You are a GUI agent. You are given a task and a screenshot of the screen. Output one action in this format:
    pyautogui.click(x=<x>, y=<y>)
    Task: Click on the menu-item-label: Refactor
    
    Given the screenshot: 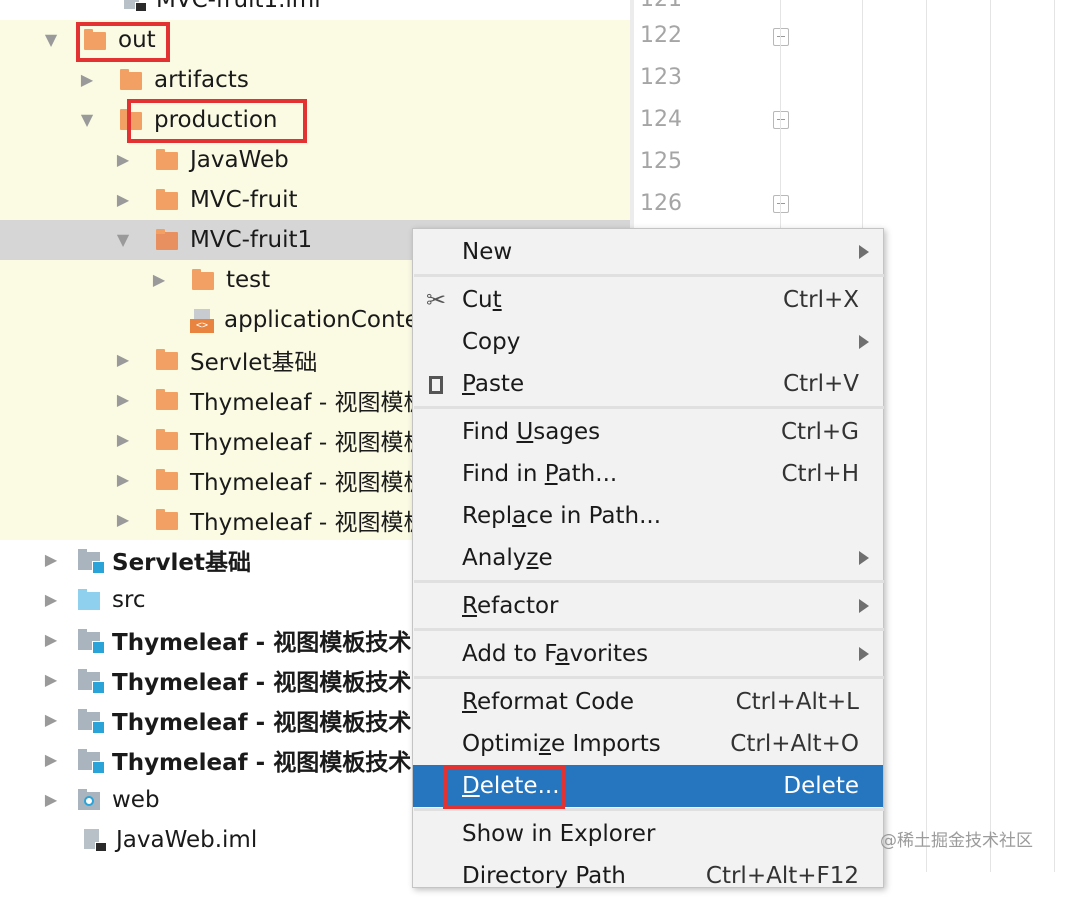 What is the action you would take?
    pyautogui.click(x=510, y=606)
    